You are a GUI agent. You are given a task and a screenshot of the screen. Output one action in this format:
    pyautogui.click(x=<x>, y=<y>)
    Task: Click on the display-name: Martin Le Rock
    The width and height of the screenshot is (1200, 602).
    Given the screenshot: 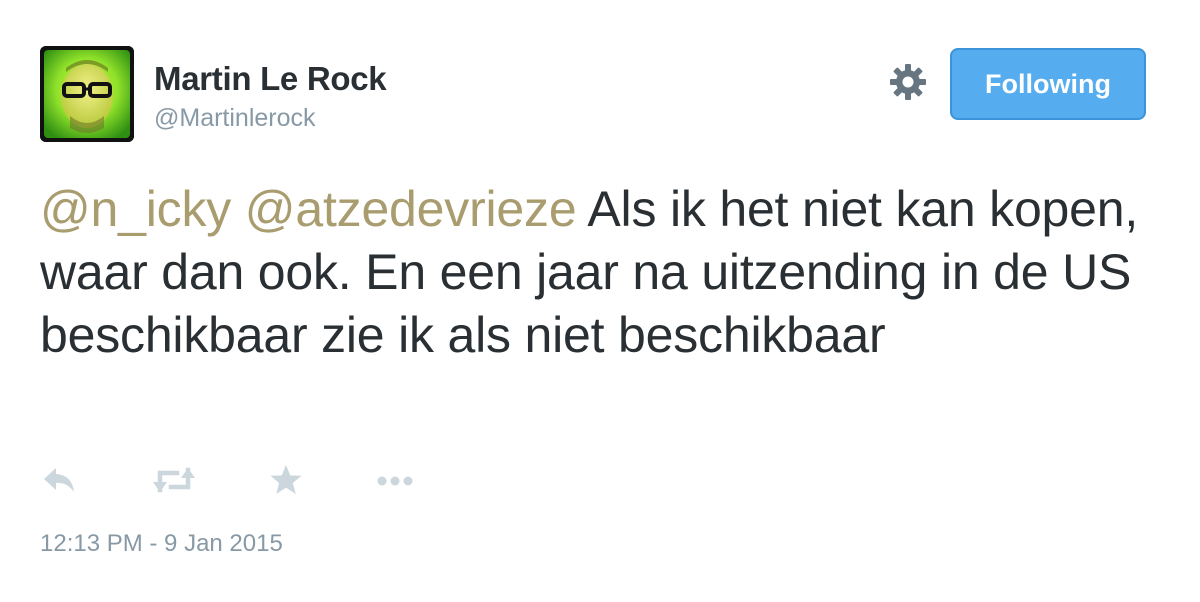 What is the action you would take?
    pyautogui.click(x=270, y=79)
    